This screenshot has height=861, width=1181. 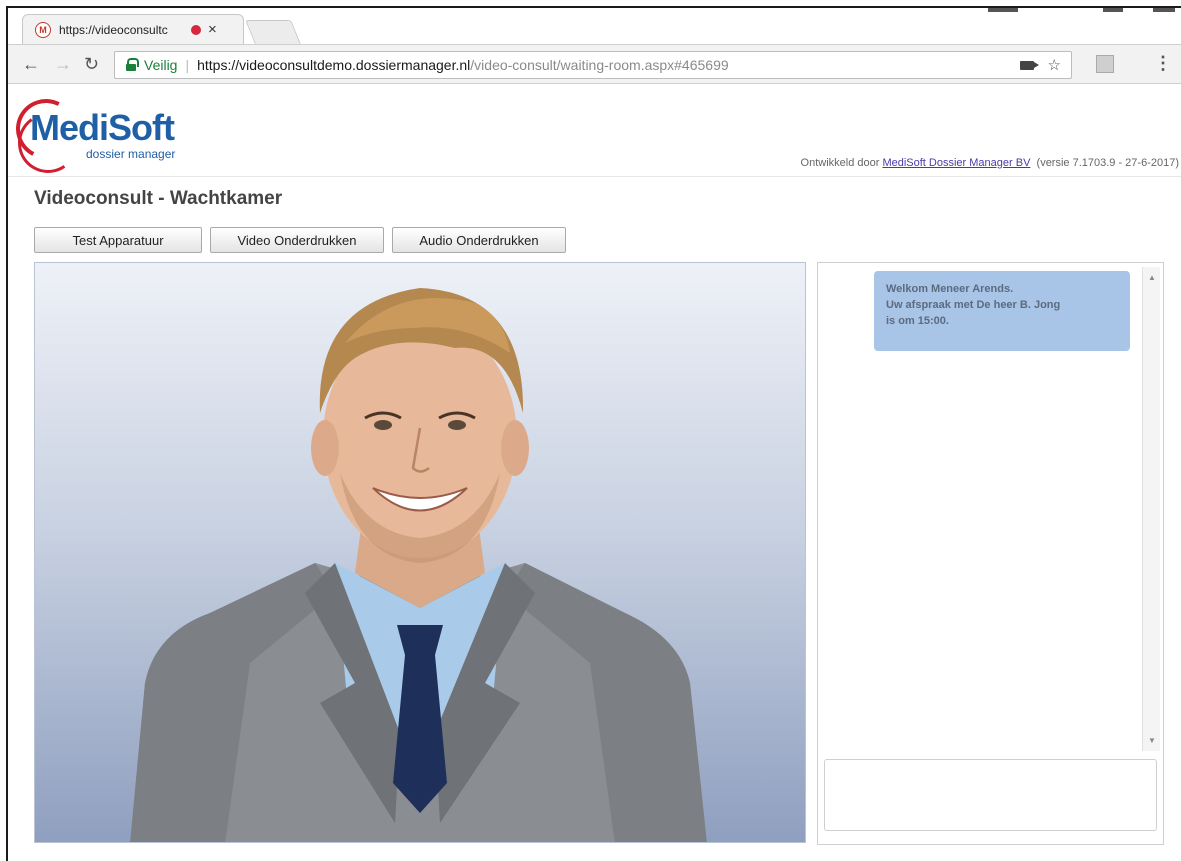 I want to click on tab-strip: M https://videoconsultc ×, so click(x=594, y=26).